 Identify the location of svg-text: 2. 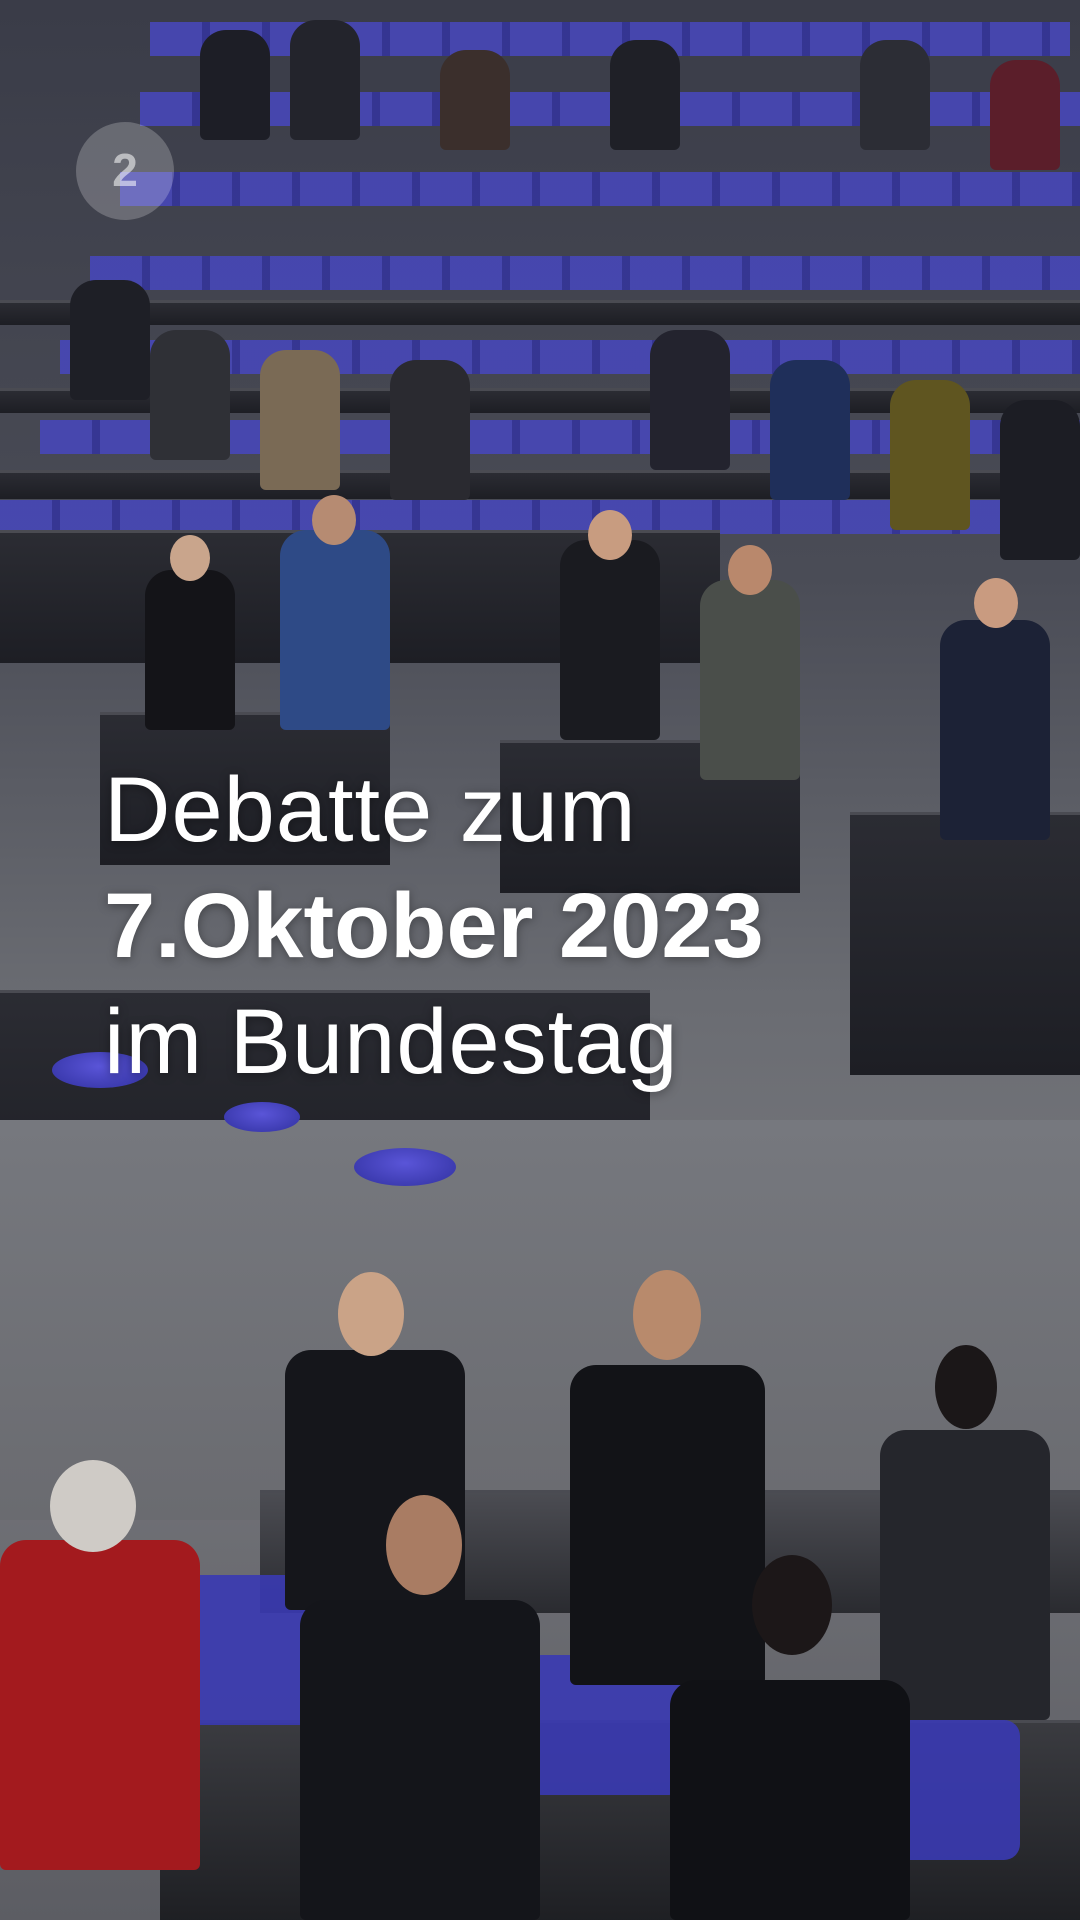
(125, 170).